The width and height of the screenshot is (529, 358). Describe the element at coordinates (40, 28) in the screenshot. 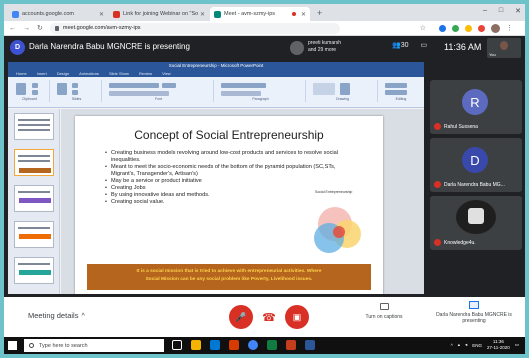

I see `reload-icon: ↻` at that location.